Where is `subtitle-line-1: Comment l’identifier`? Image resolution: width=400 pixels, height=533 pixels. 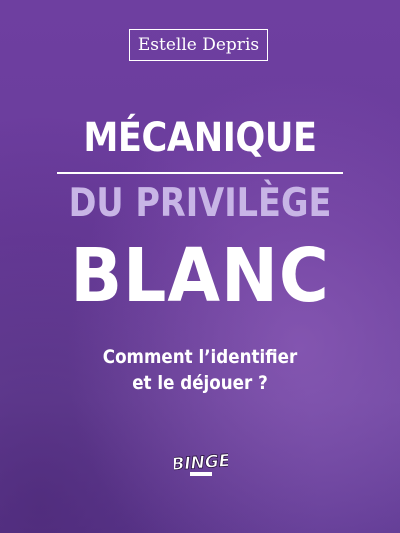
subtitle-line-1: Comment l’identifier is located at coordinates (200, 357).